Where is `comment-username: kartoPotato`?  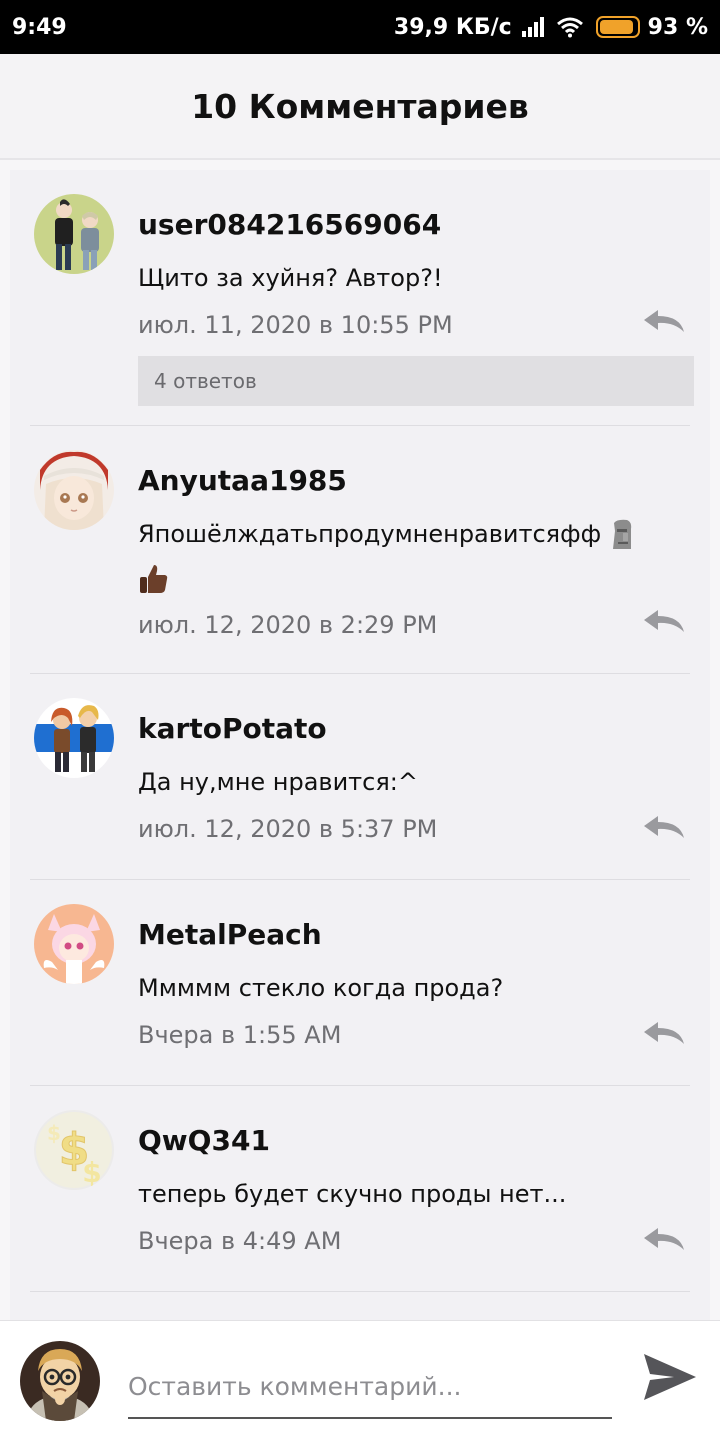 comment-username: kartoPotato is located at coordinates (414, 729).